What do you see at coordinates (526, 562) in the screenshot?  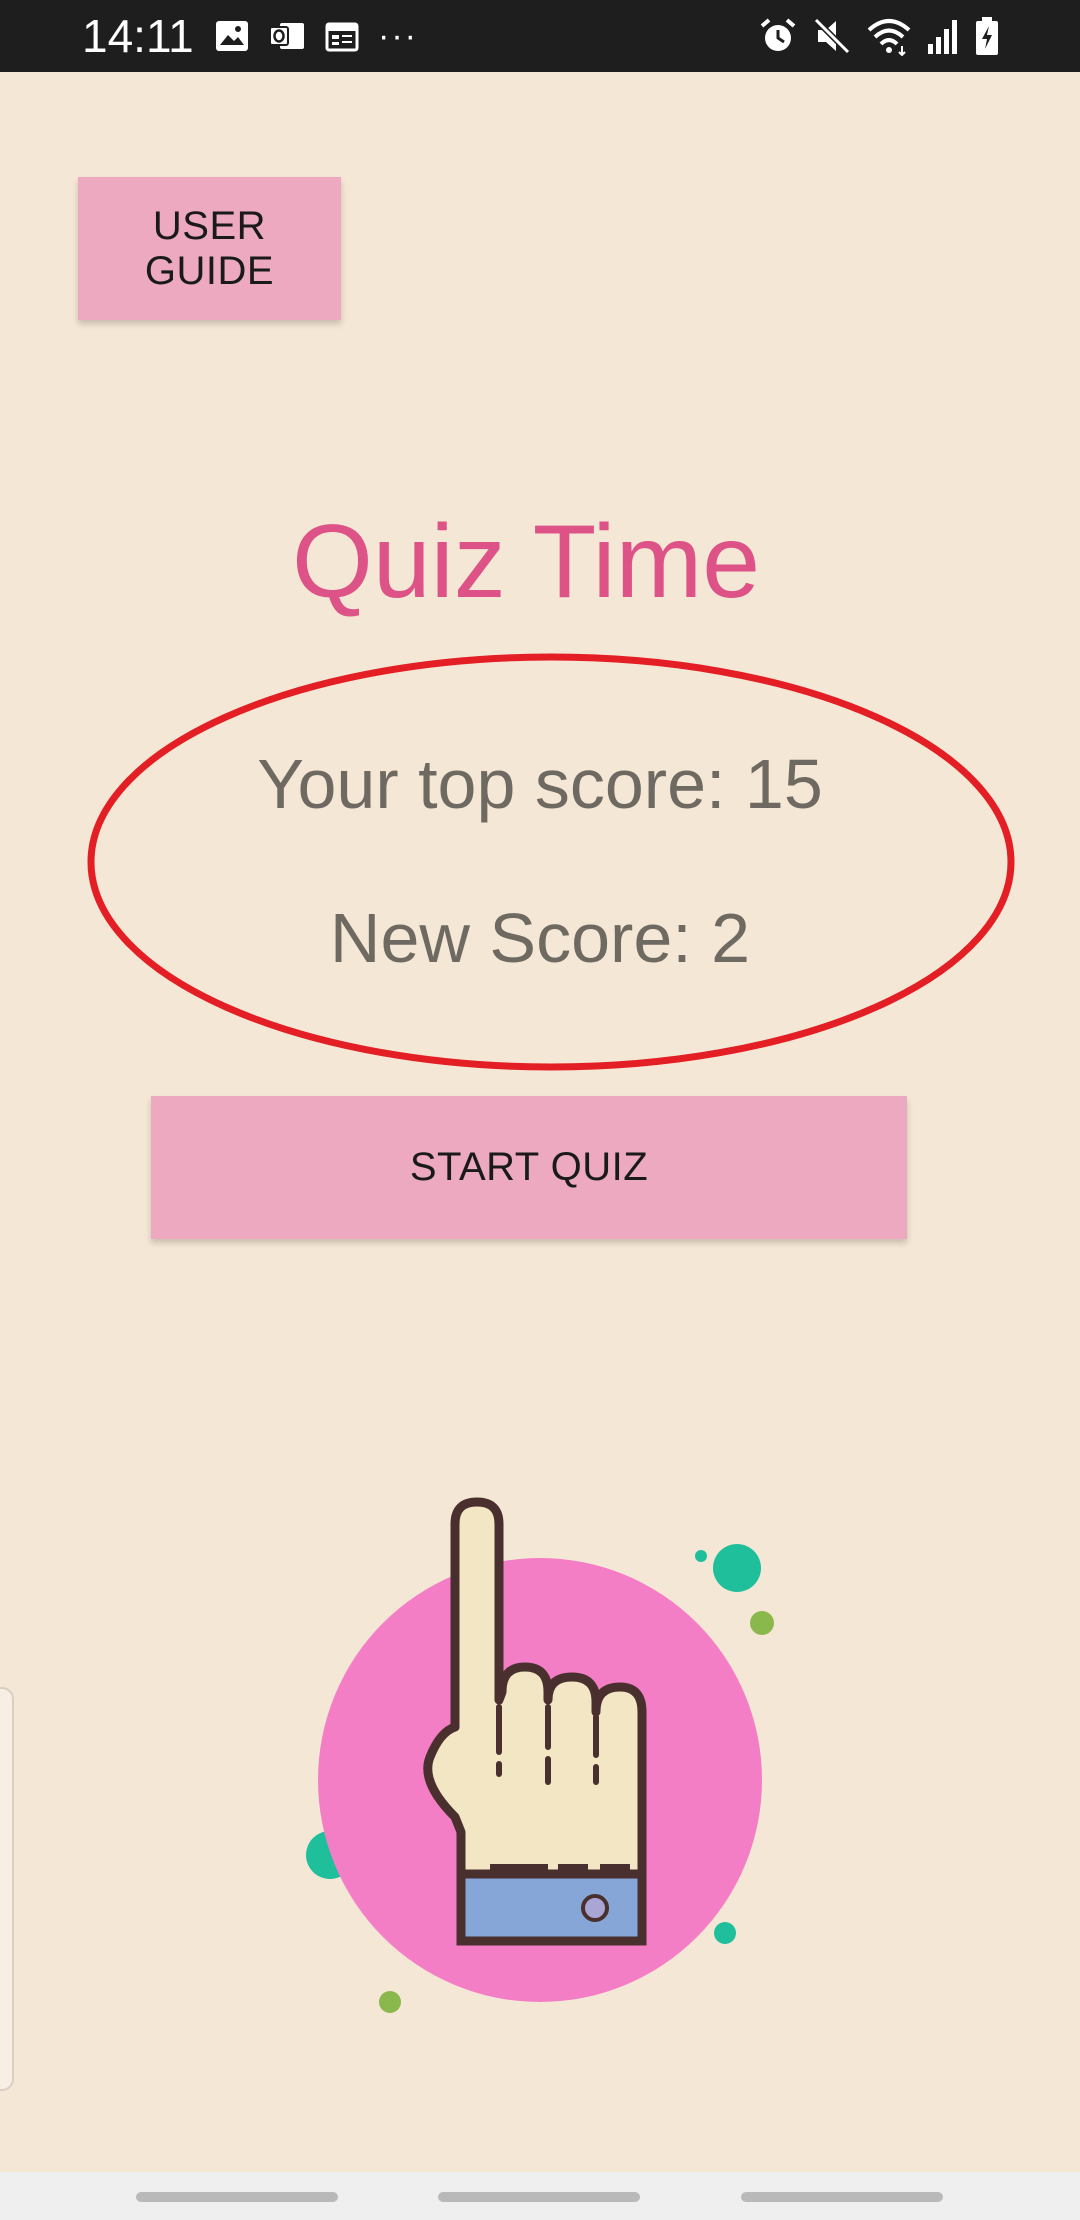 I see `page-title: Quiz Time` at bounding box center [526, 562].